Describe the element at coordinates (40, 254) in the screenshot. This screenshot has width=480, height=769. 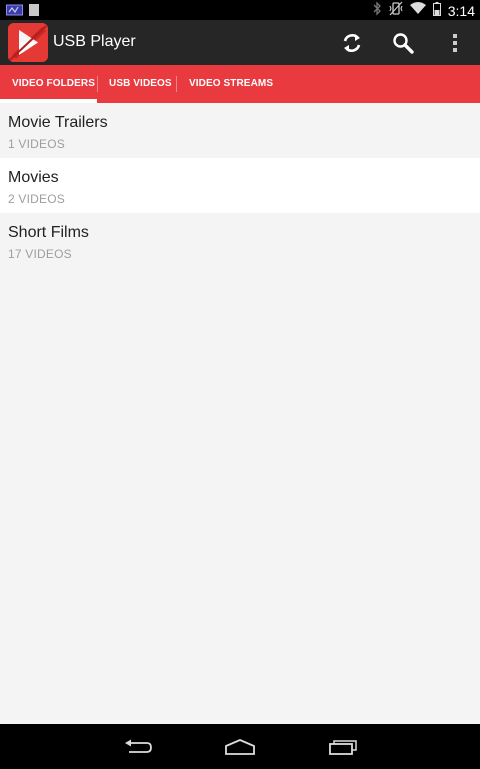
I see `folder-count: 17 VIDEOS` at that location.